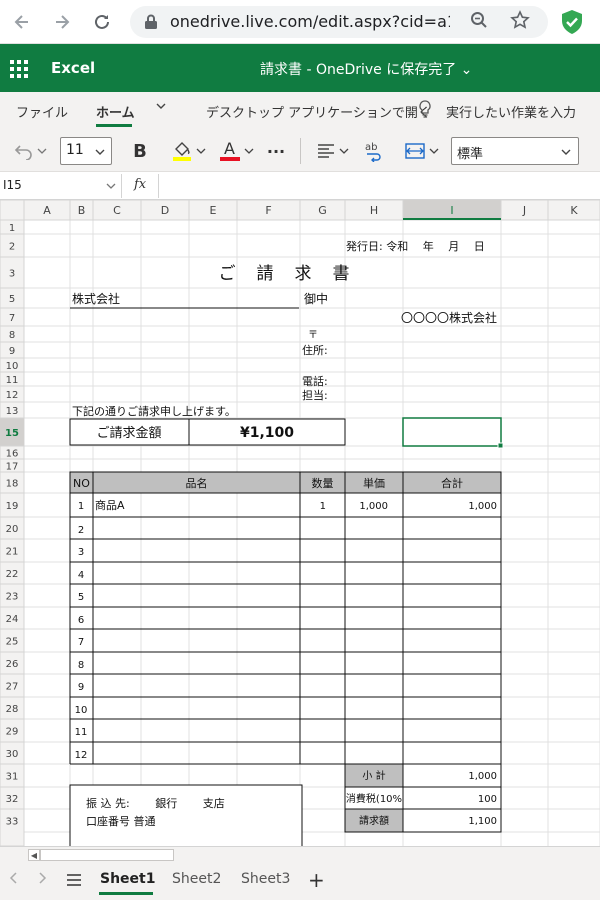 This screenshot has width=600, height=900. What do you see at coordinates (12, 318) in the screenshot?
I see `row-header-7: 7` at bounding box center [12, 318].